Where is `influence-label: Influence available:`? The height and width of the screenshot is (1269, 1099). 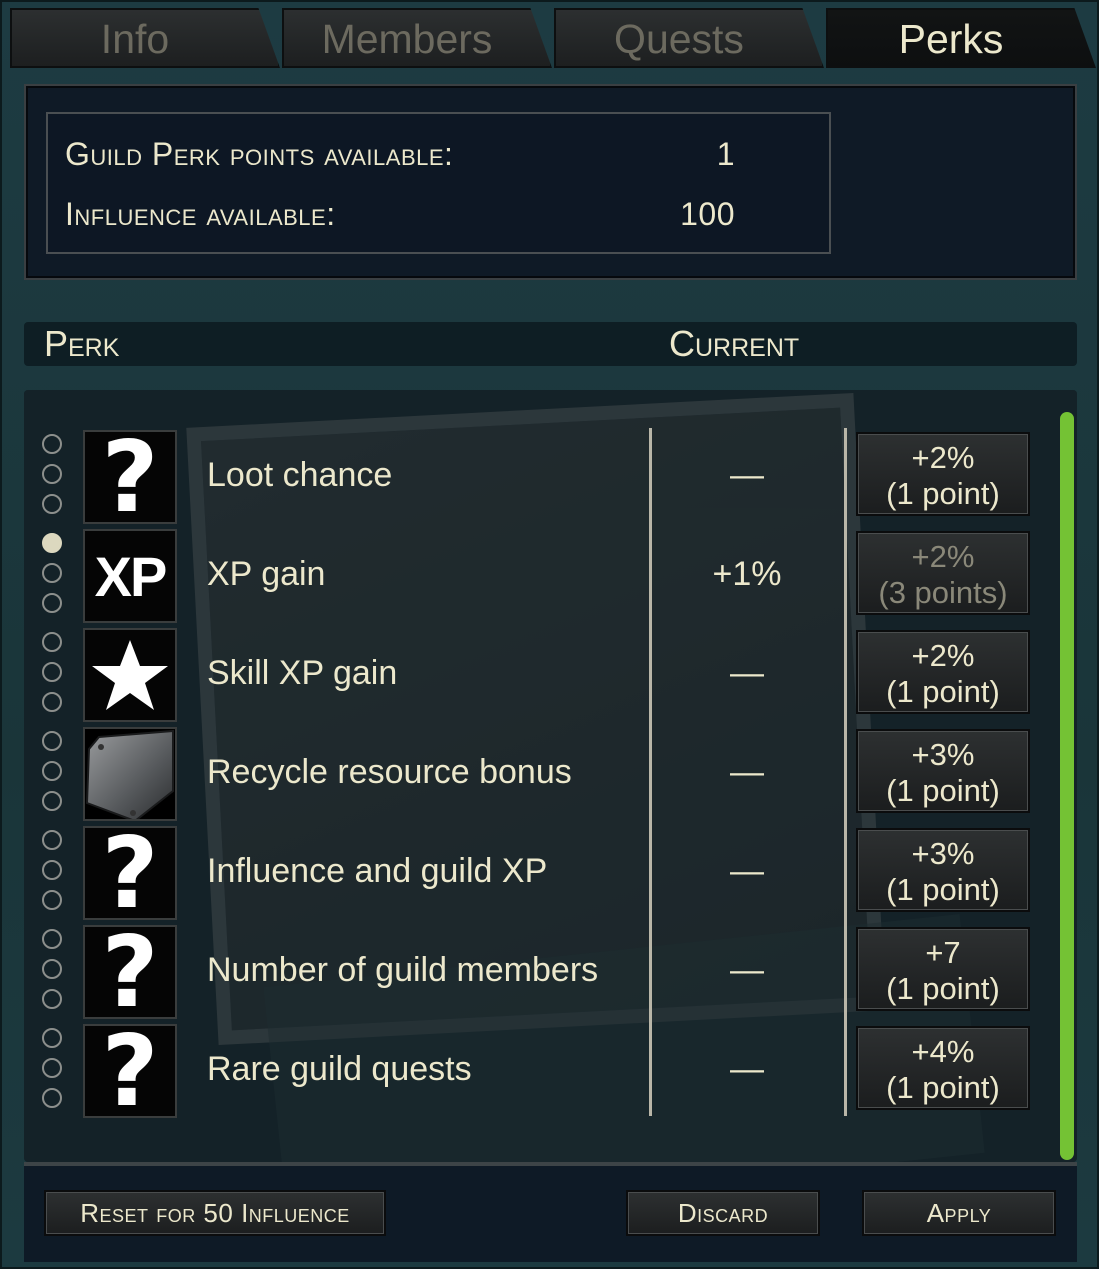 influence-label: Influence available: is located at coordinates (200, 214).